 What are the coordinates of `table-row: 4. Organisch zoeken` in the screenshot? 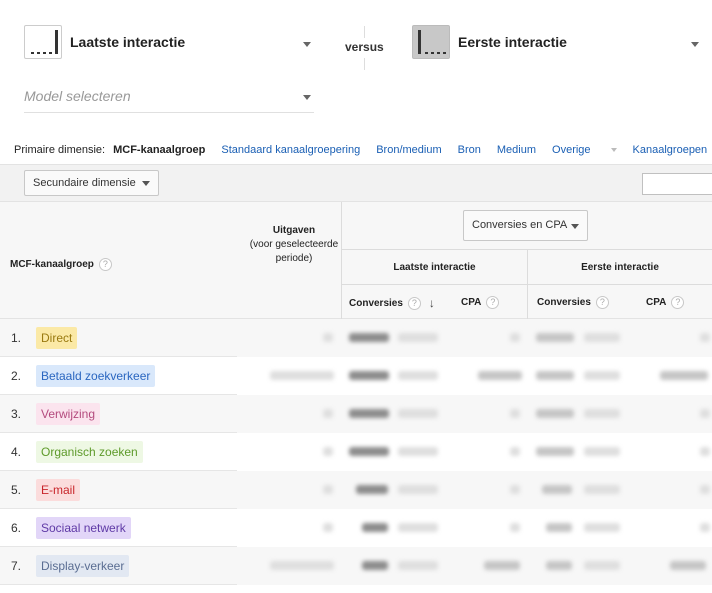 It's located at (356, 452).